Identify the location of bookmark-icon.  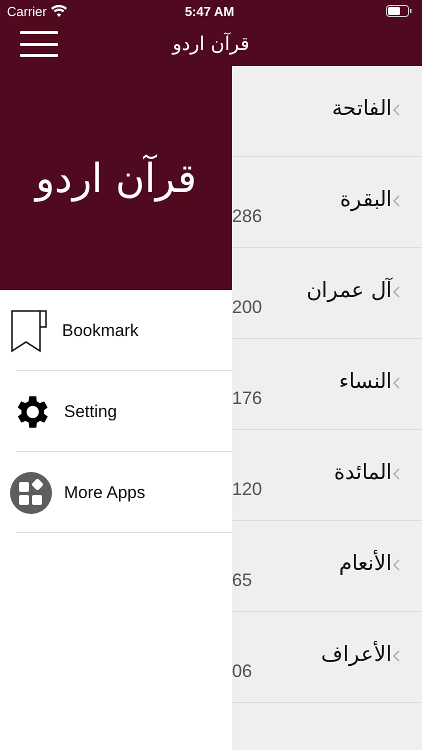
(30, 330).